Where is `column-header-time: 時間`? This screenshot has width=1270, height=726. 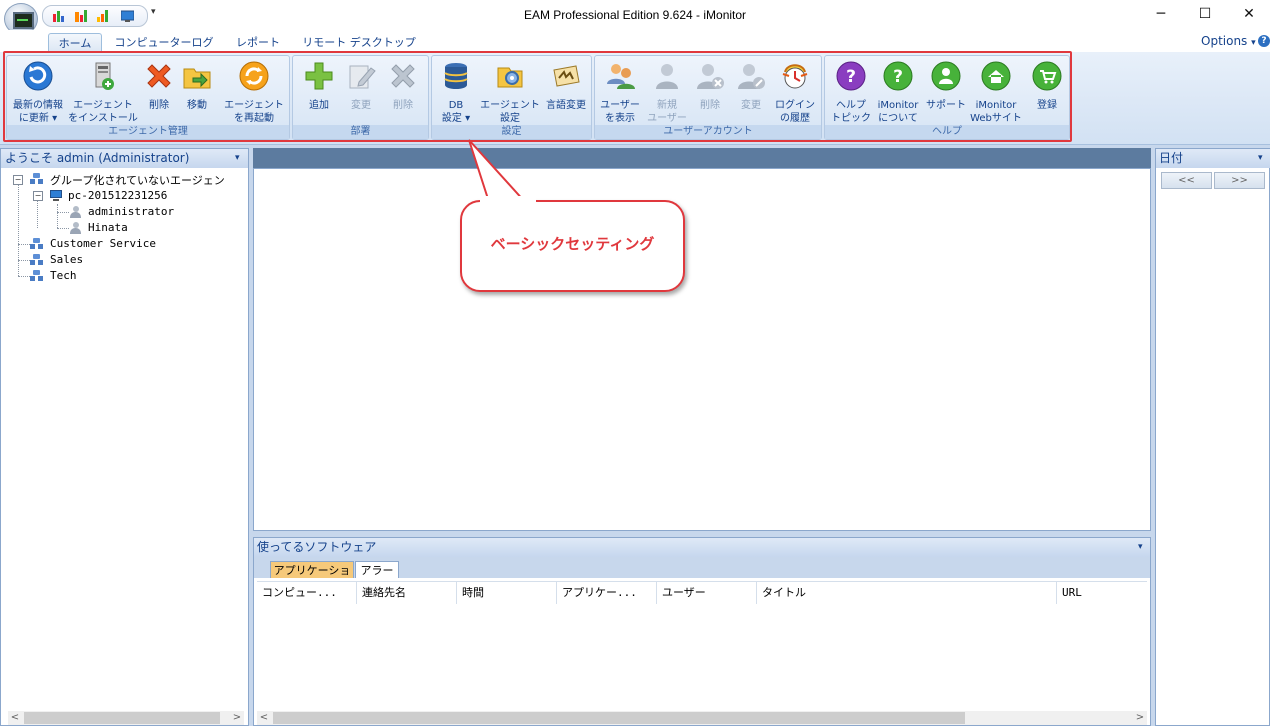
column-header-time: 時間 is located at coordinates (508, 593).